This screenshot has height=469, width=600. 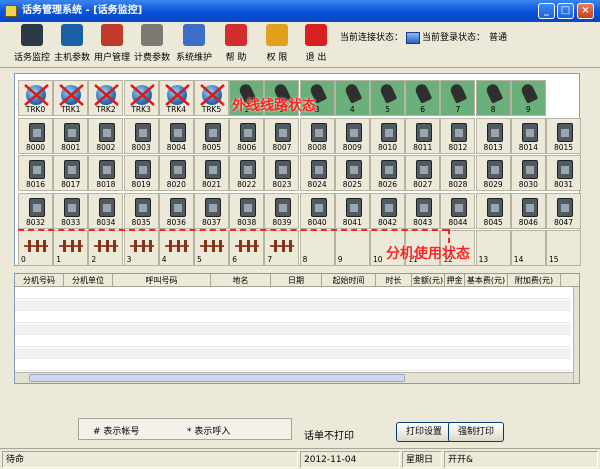 I want to click on line-cell: 5, so click(x=211, y=248).